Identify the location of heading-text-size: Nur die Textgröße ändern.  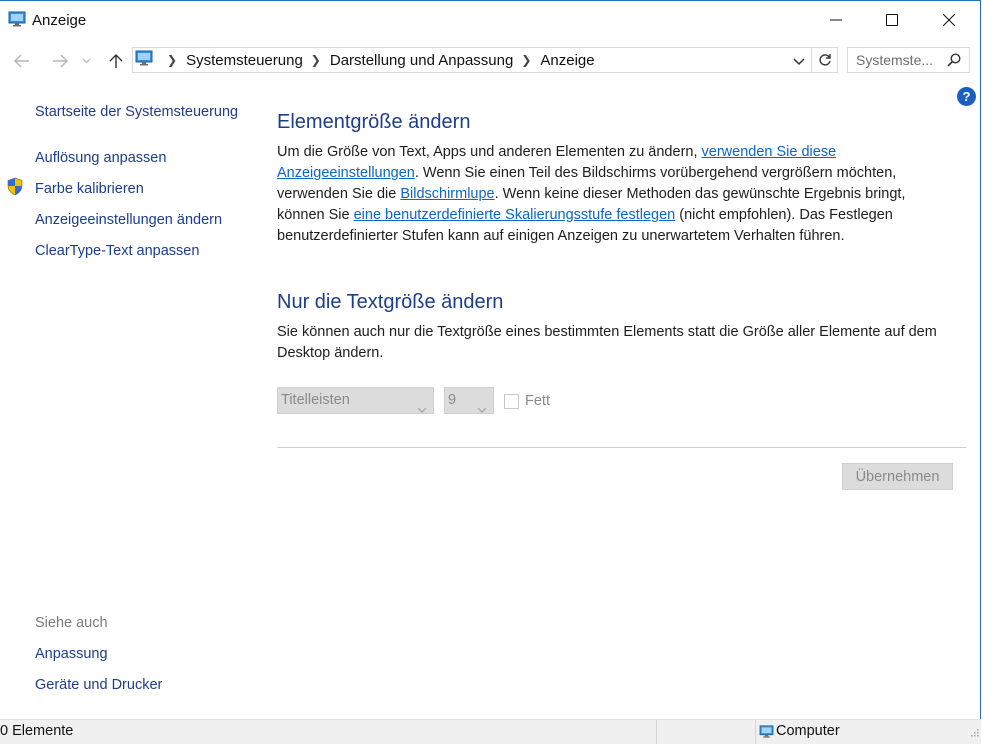
(390, 302).